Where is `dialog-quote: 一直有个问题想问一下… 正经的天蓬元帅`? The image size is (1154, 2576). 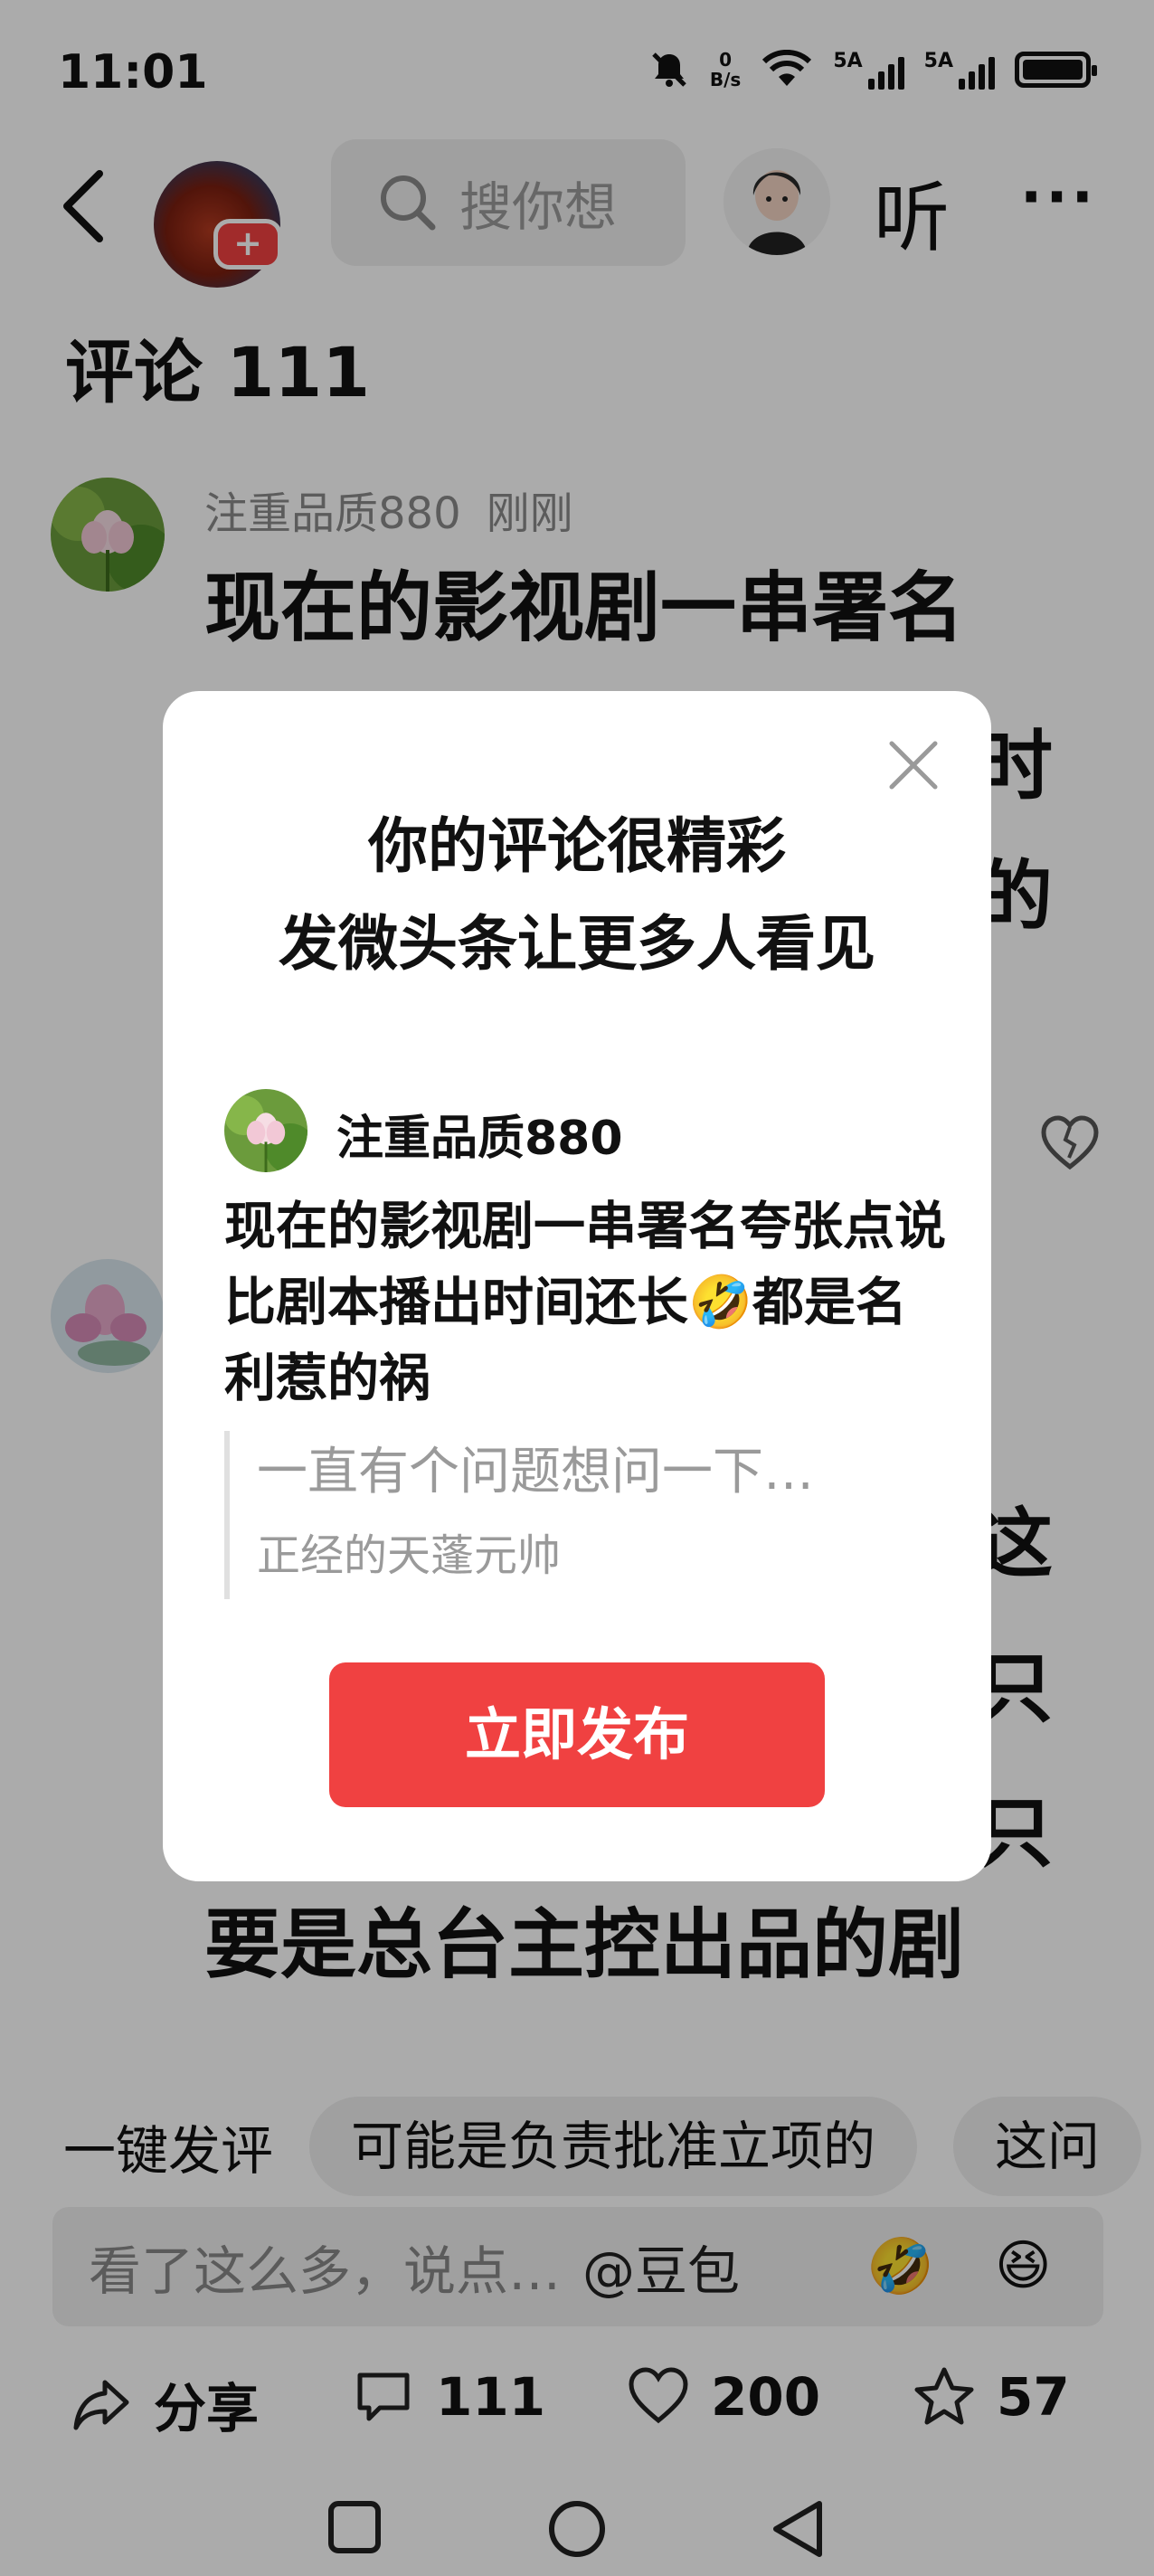
dialog-quote: 一直有个问题想问一下… 正经的天蓬元帅 is located at coordinates (568, 1515).